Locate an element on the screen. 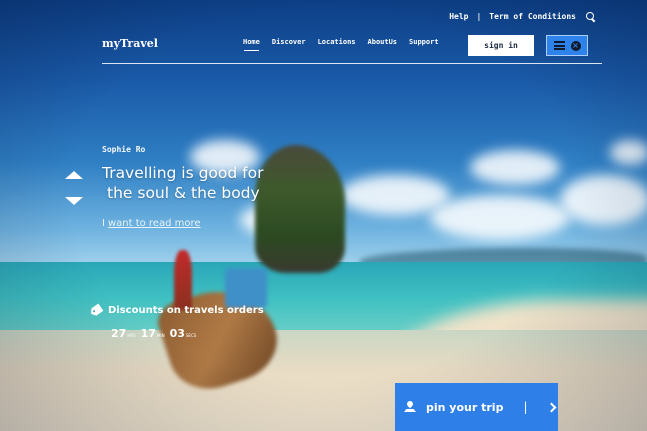 The width and height of the screenshot is (647, 431). tag-icon is located at coordinates (96, 310).